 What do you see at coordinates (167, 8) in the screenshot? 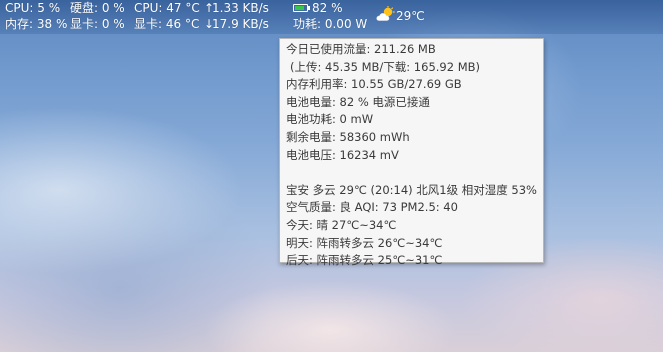
I see `cpu-temperature: CPU: 47 °C` at bounding box center [167, 8].